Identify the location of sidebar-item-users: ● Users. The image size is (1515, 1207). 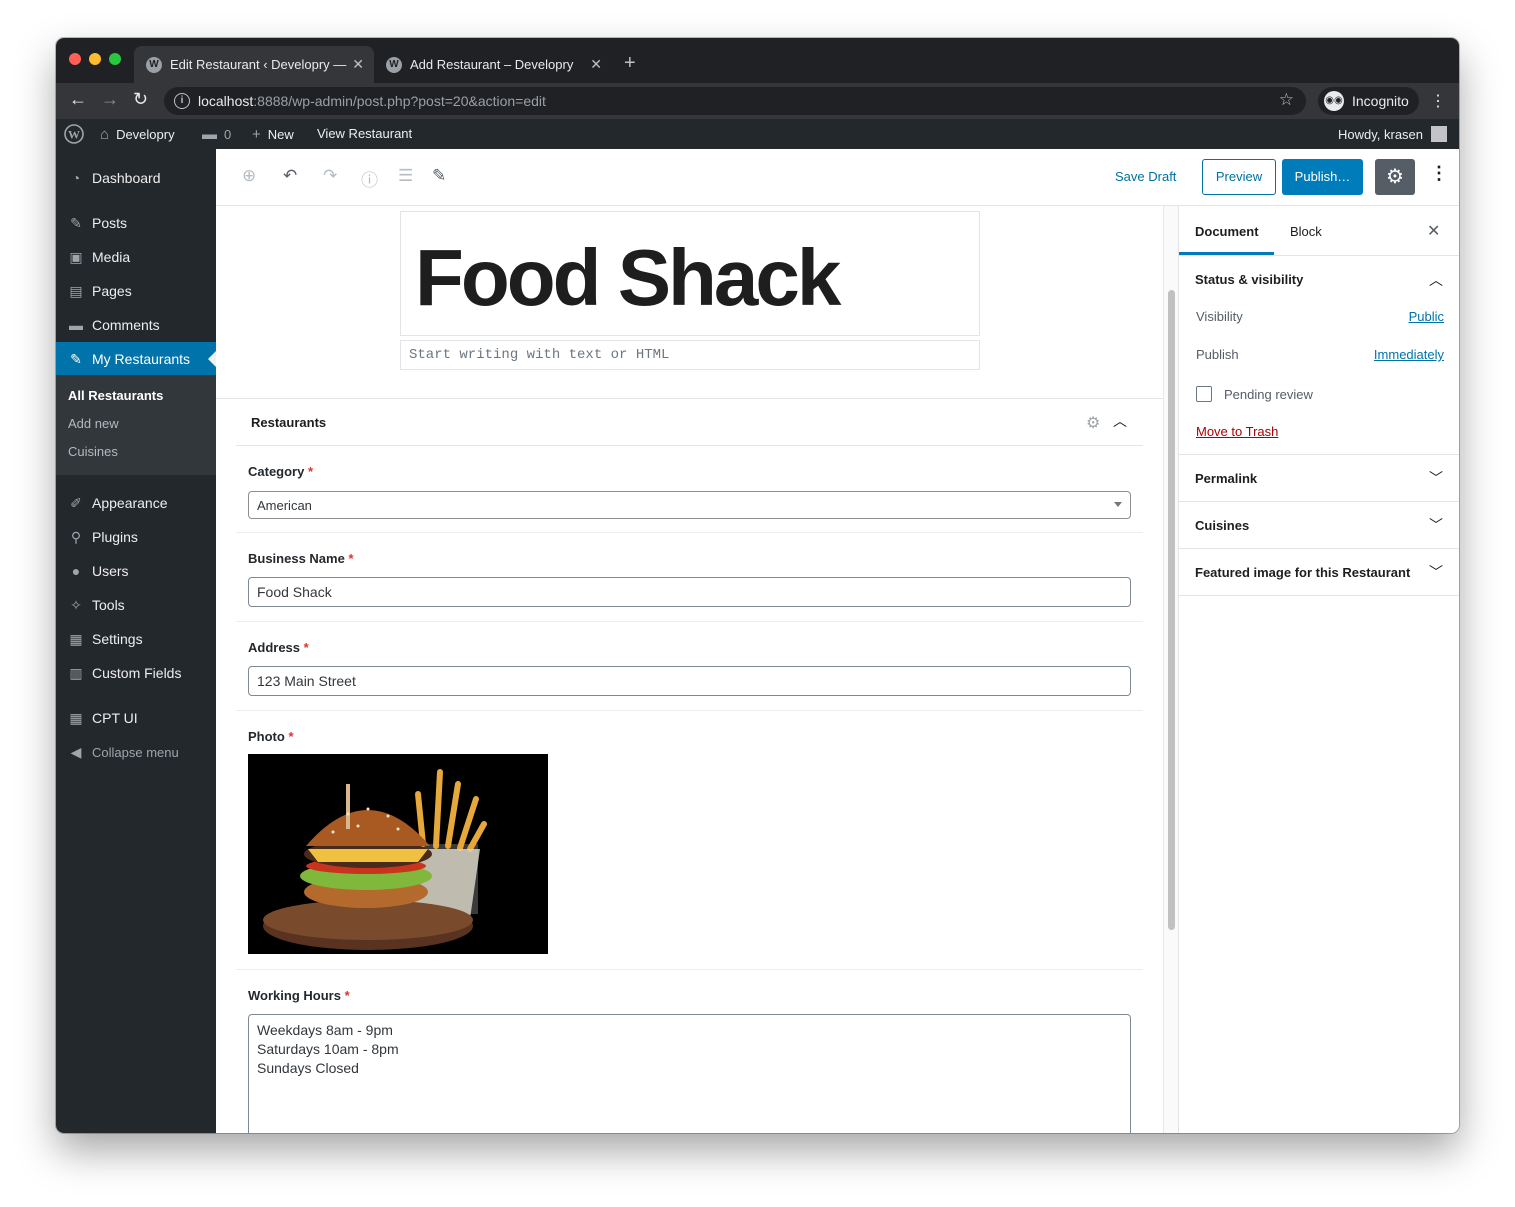
(136, 571).